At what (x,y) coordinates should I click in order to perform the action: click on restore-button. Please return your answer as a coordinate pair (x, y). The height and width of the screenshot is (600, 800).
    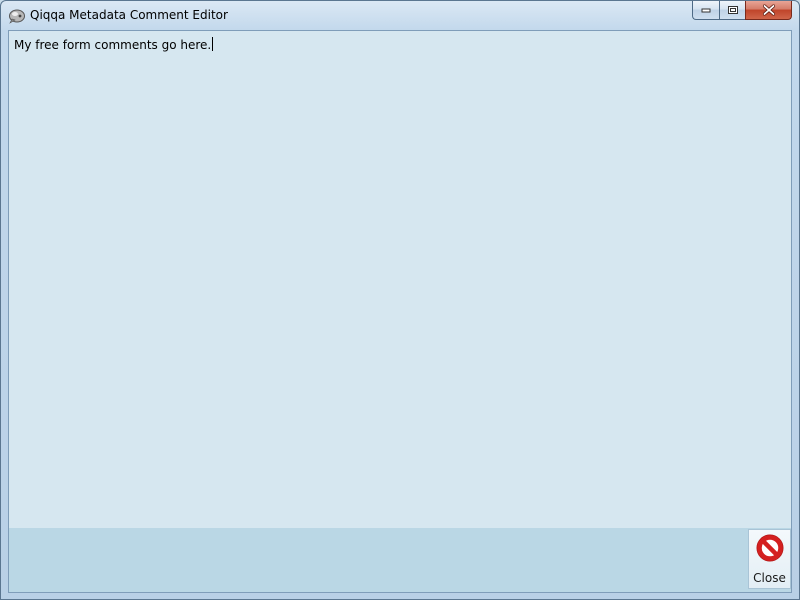
    Looking at the image, I should click on (732, 10).